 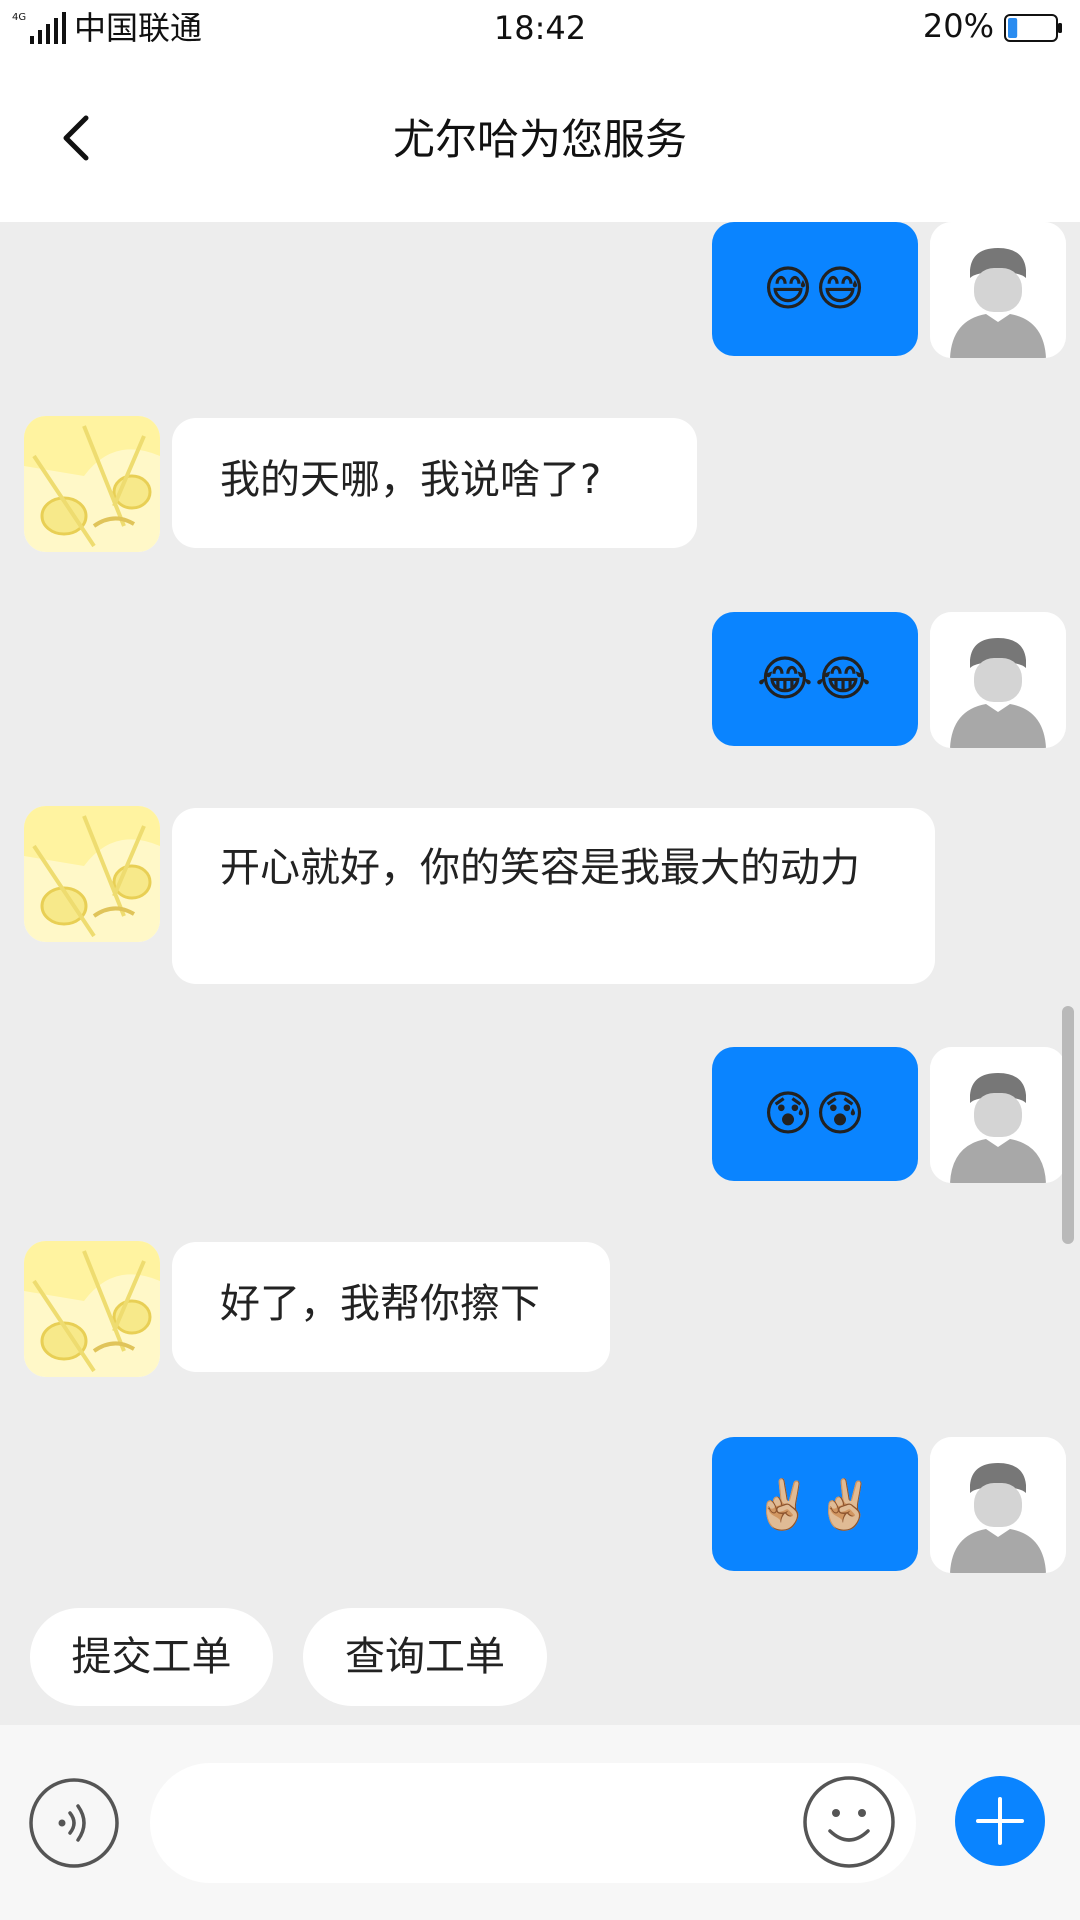 What do you see at coordinates (391, 1307) in the screenshot?
I see `bot-message-bubble: 好了，我帮你擦下` at bounding box center [391, 1307].